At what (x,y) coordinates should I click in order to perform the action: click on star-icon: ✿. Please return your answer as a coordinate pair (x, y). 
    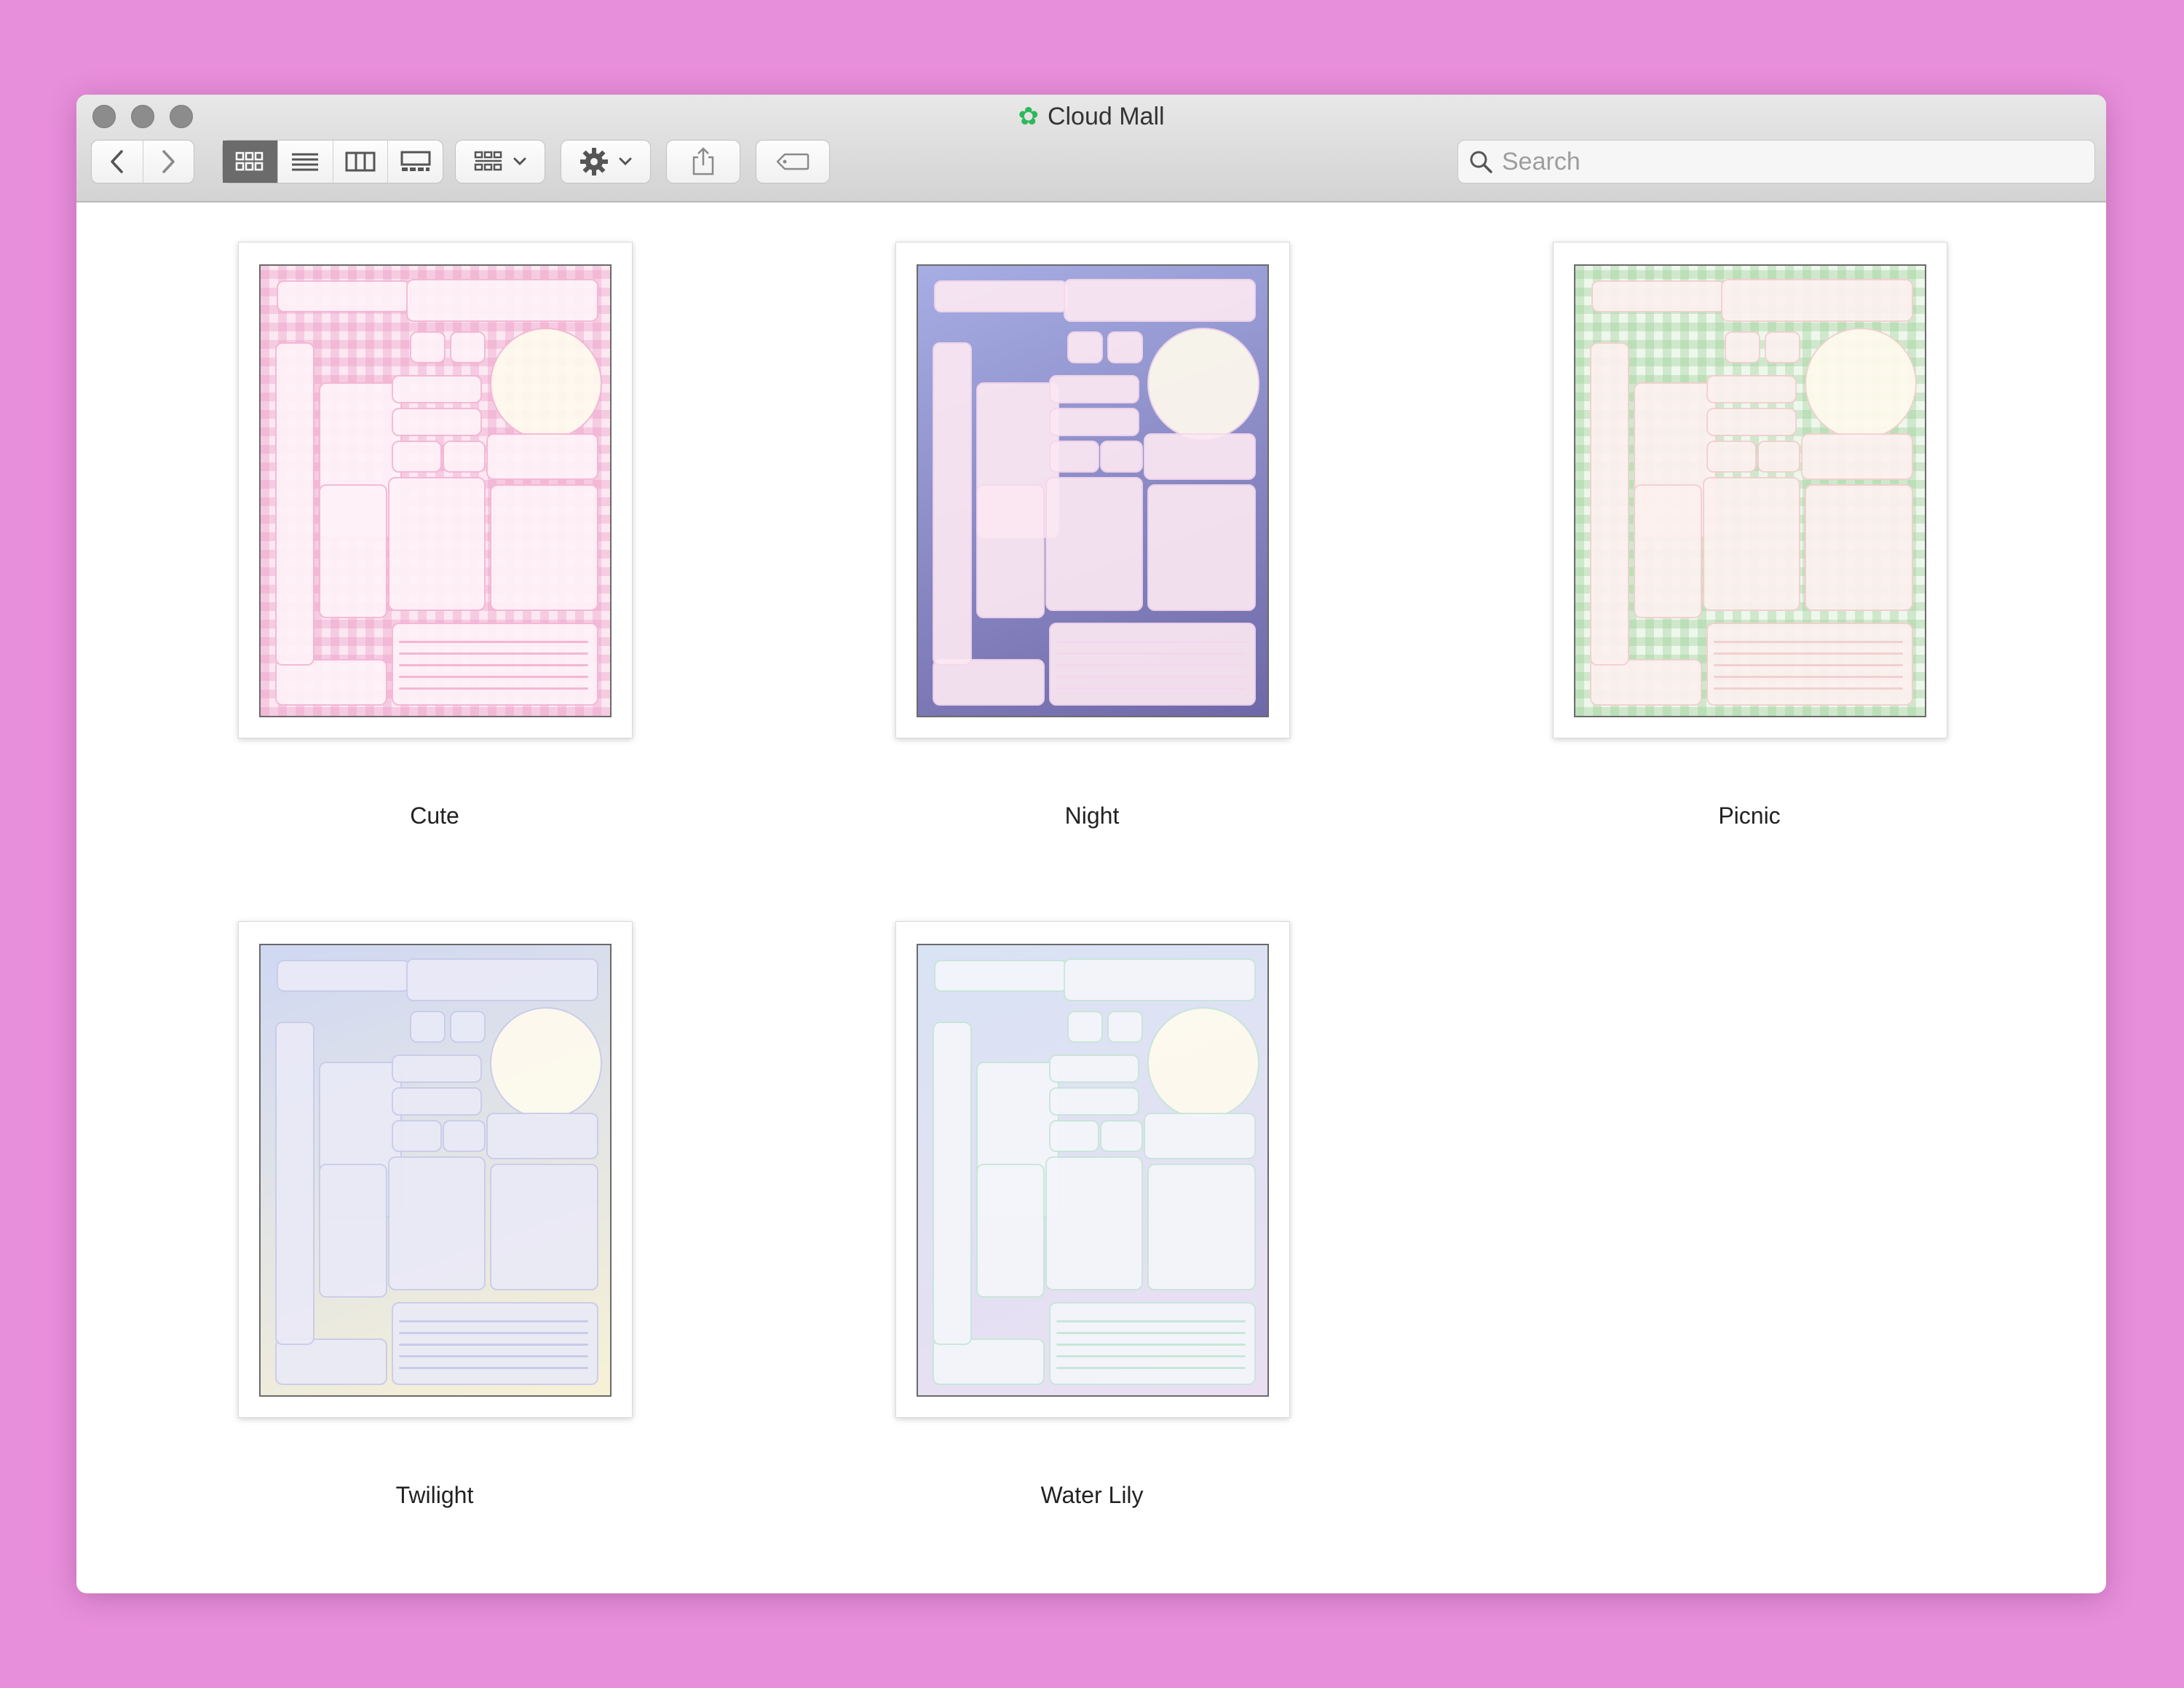
    Looking at the image, I should click on (1028, 116).